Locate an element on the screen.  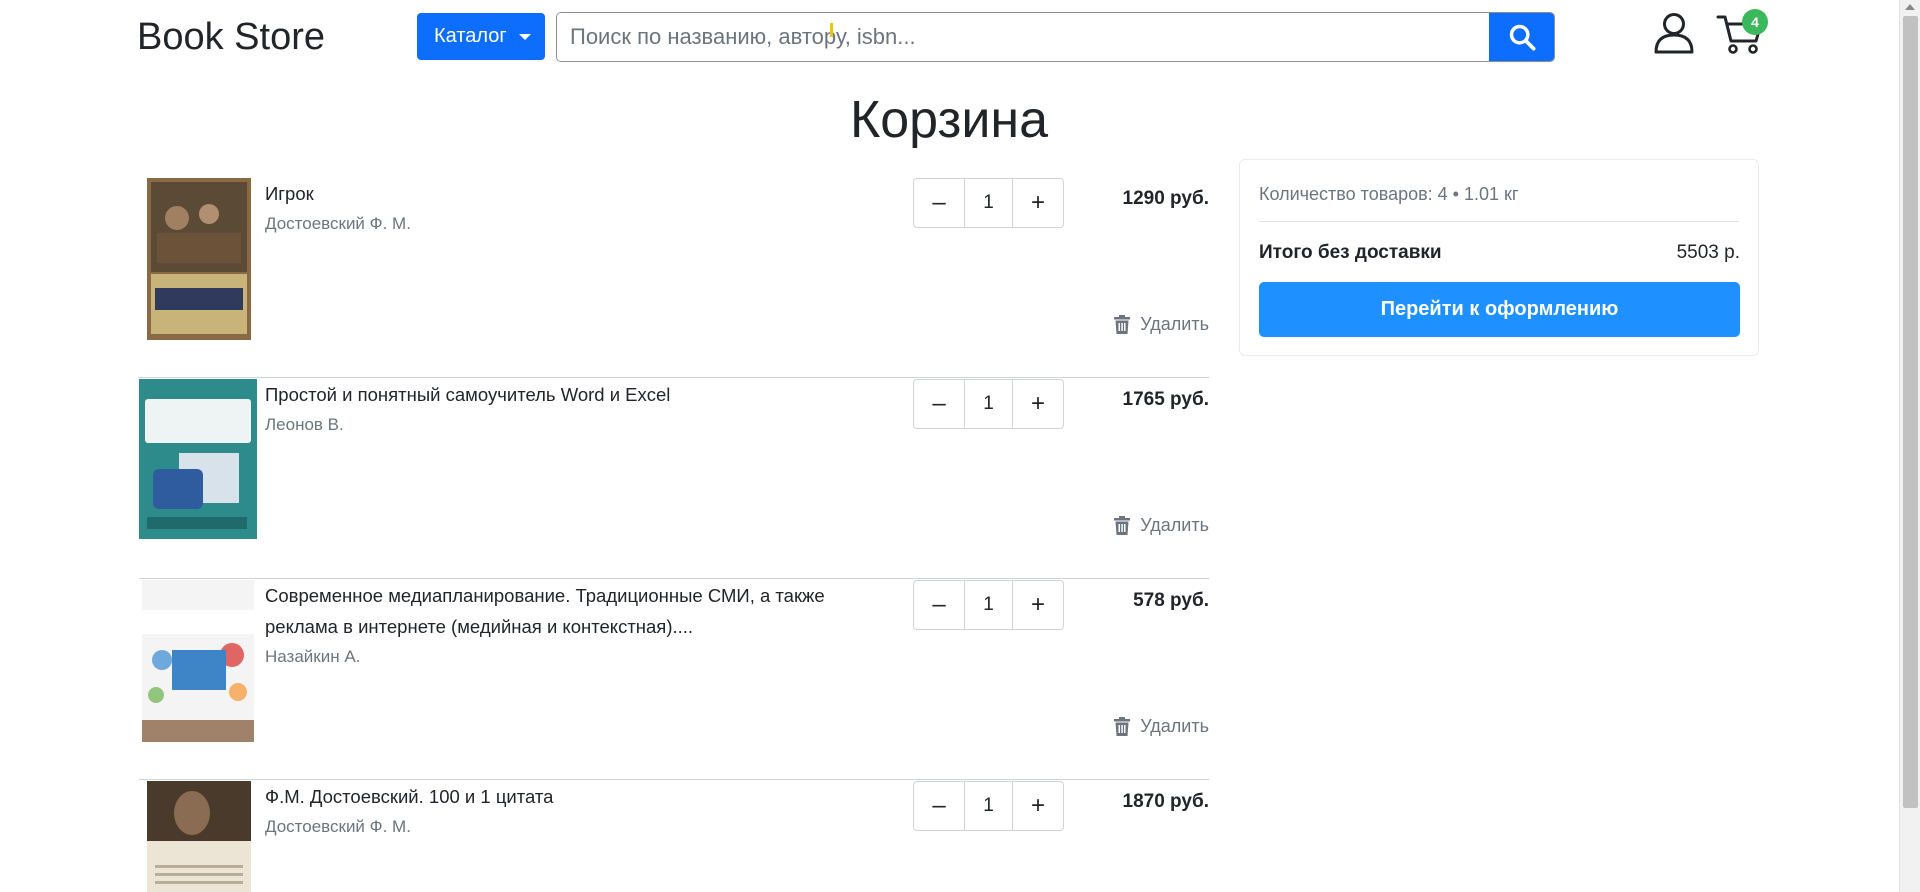
search-icon is located at coordinates (1522, 37).